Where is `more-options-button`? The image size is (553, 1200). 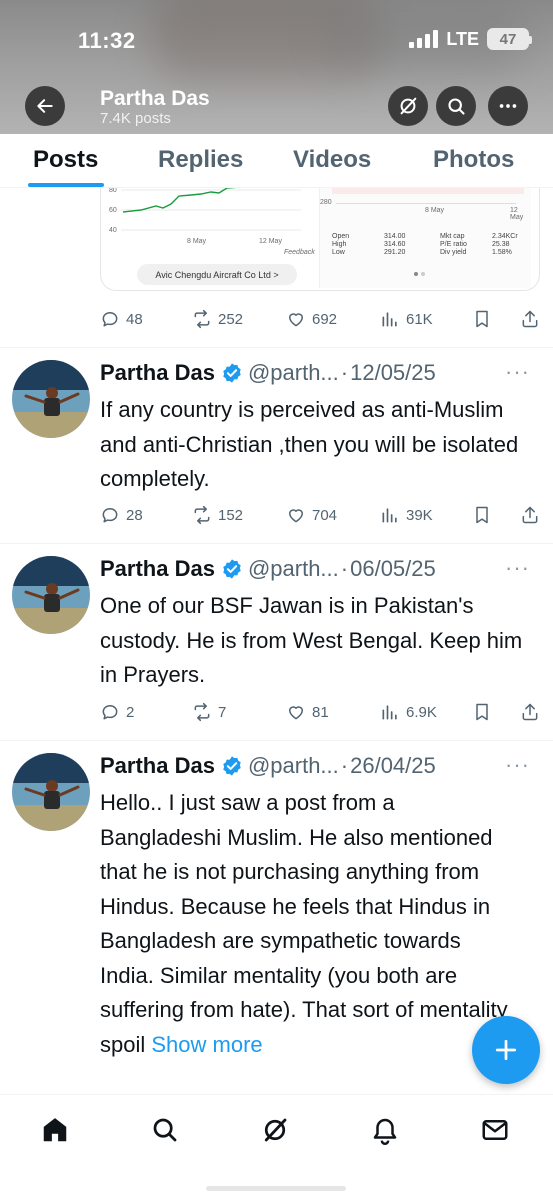
more-options-button is located at coordinates (508, 106).